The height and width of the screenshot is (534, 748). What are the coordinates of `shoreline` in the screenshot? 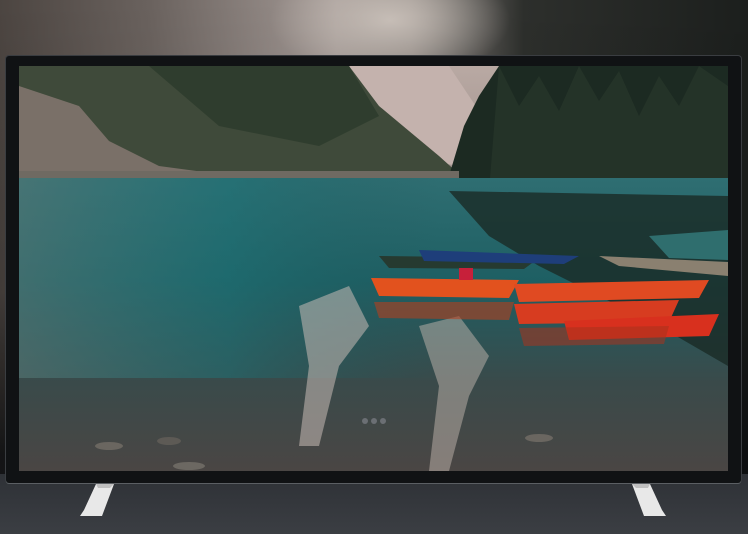 It's located at (239, 175).